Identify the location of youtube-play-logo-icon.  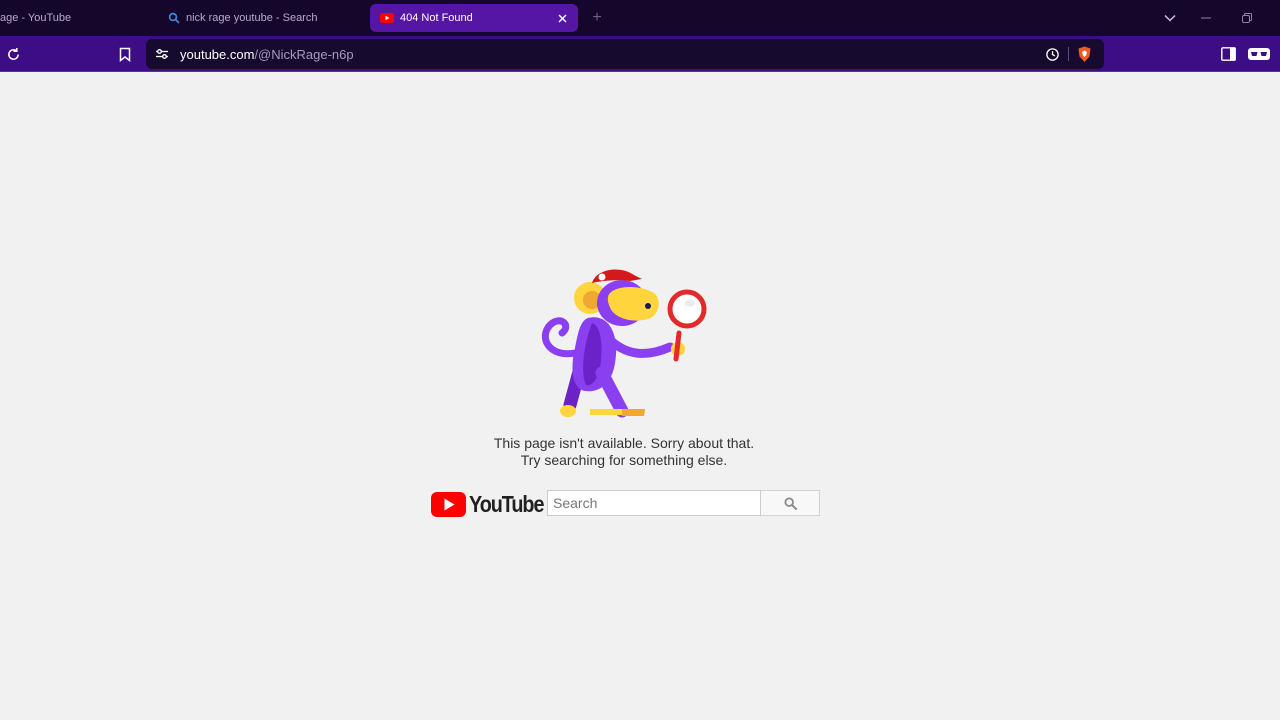
(448, 504).